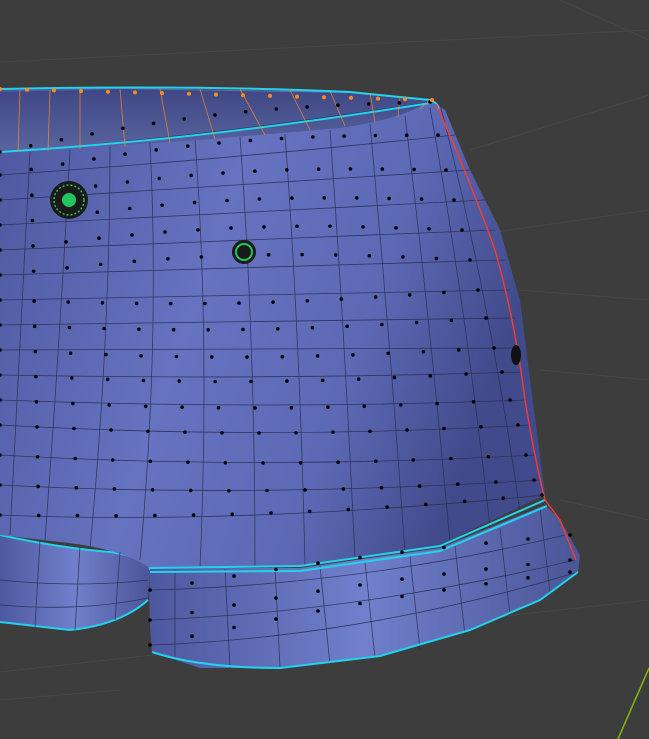 This screenshot has width=649, height=739. What do you see at coordinates (516, 355) in the screenshot?
I see `vertex-cluster` at bounding box center [516, 355].